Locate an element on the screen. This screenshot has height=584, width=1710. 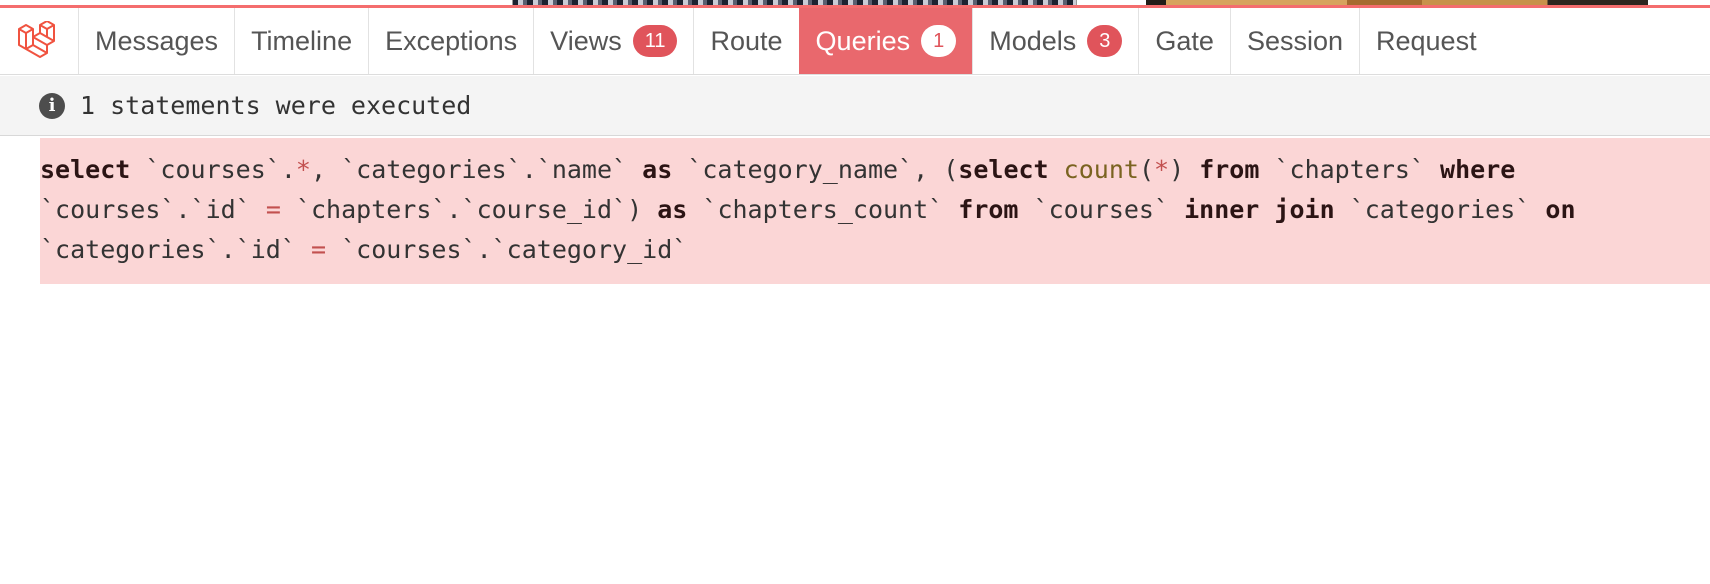
count-badge: 11 is located at coordinates (655, 41).